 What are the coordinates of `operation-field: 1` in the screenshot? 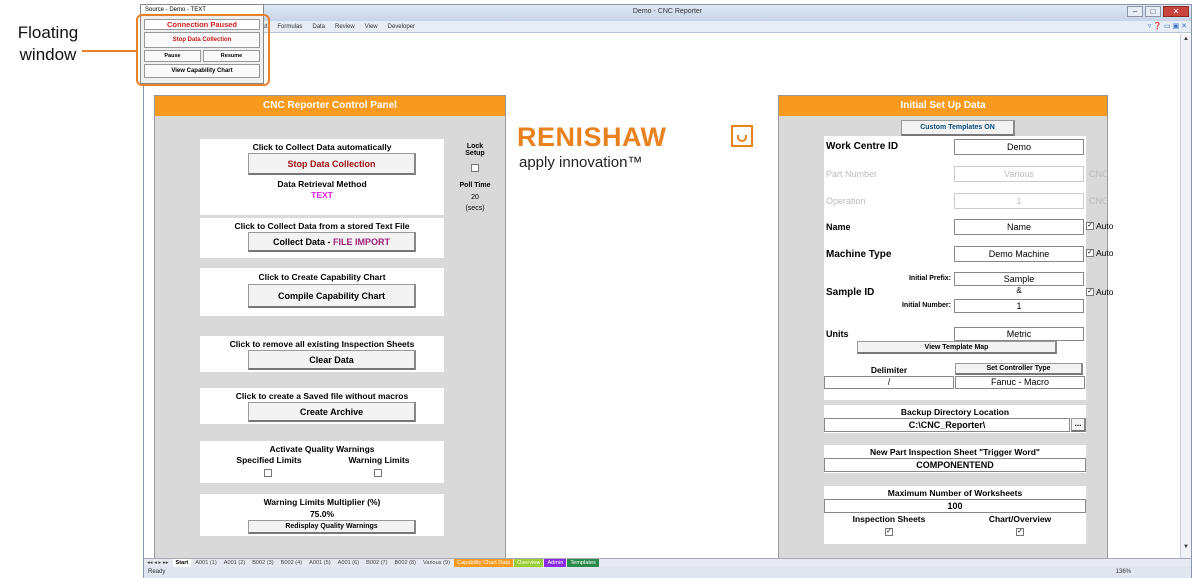 It's located at (1019, 201).